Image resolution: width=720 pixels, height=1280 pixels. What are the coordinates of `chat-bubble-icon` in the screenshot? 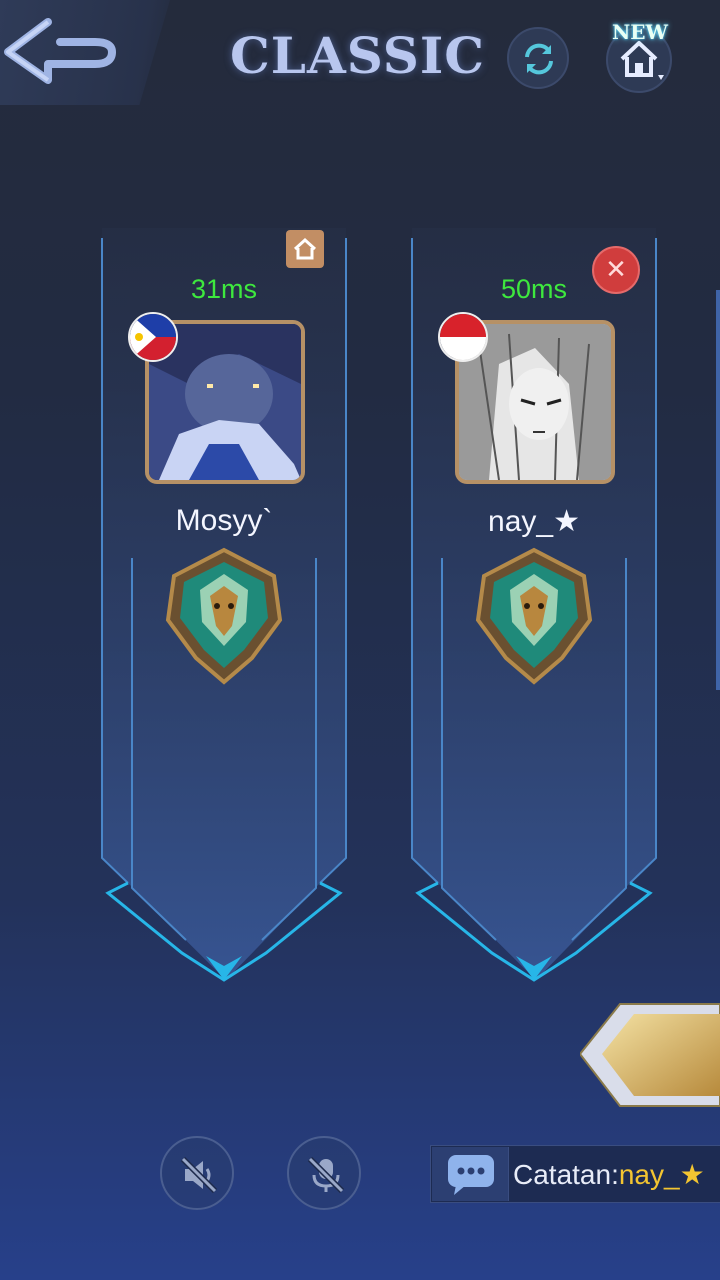 It's located at (471, 1175).